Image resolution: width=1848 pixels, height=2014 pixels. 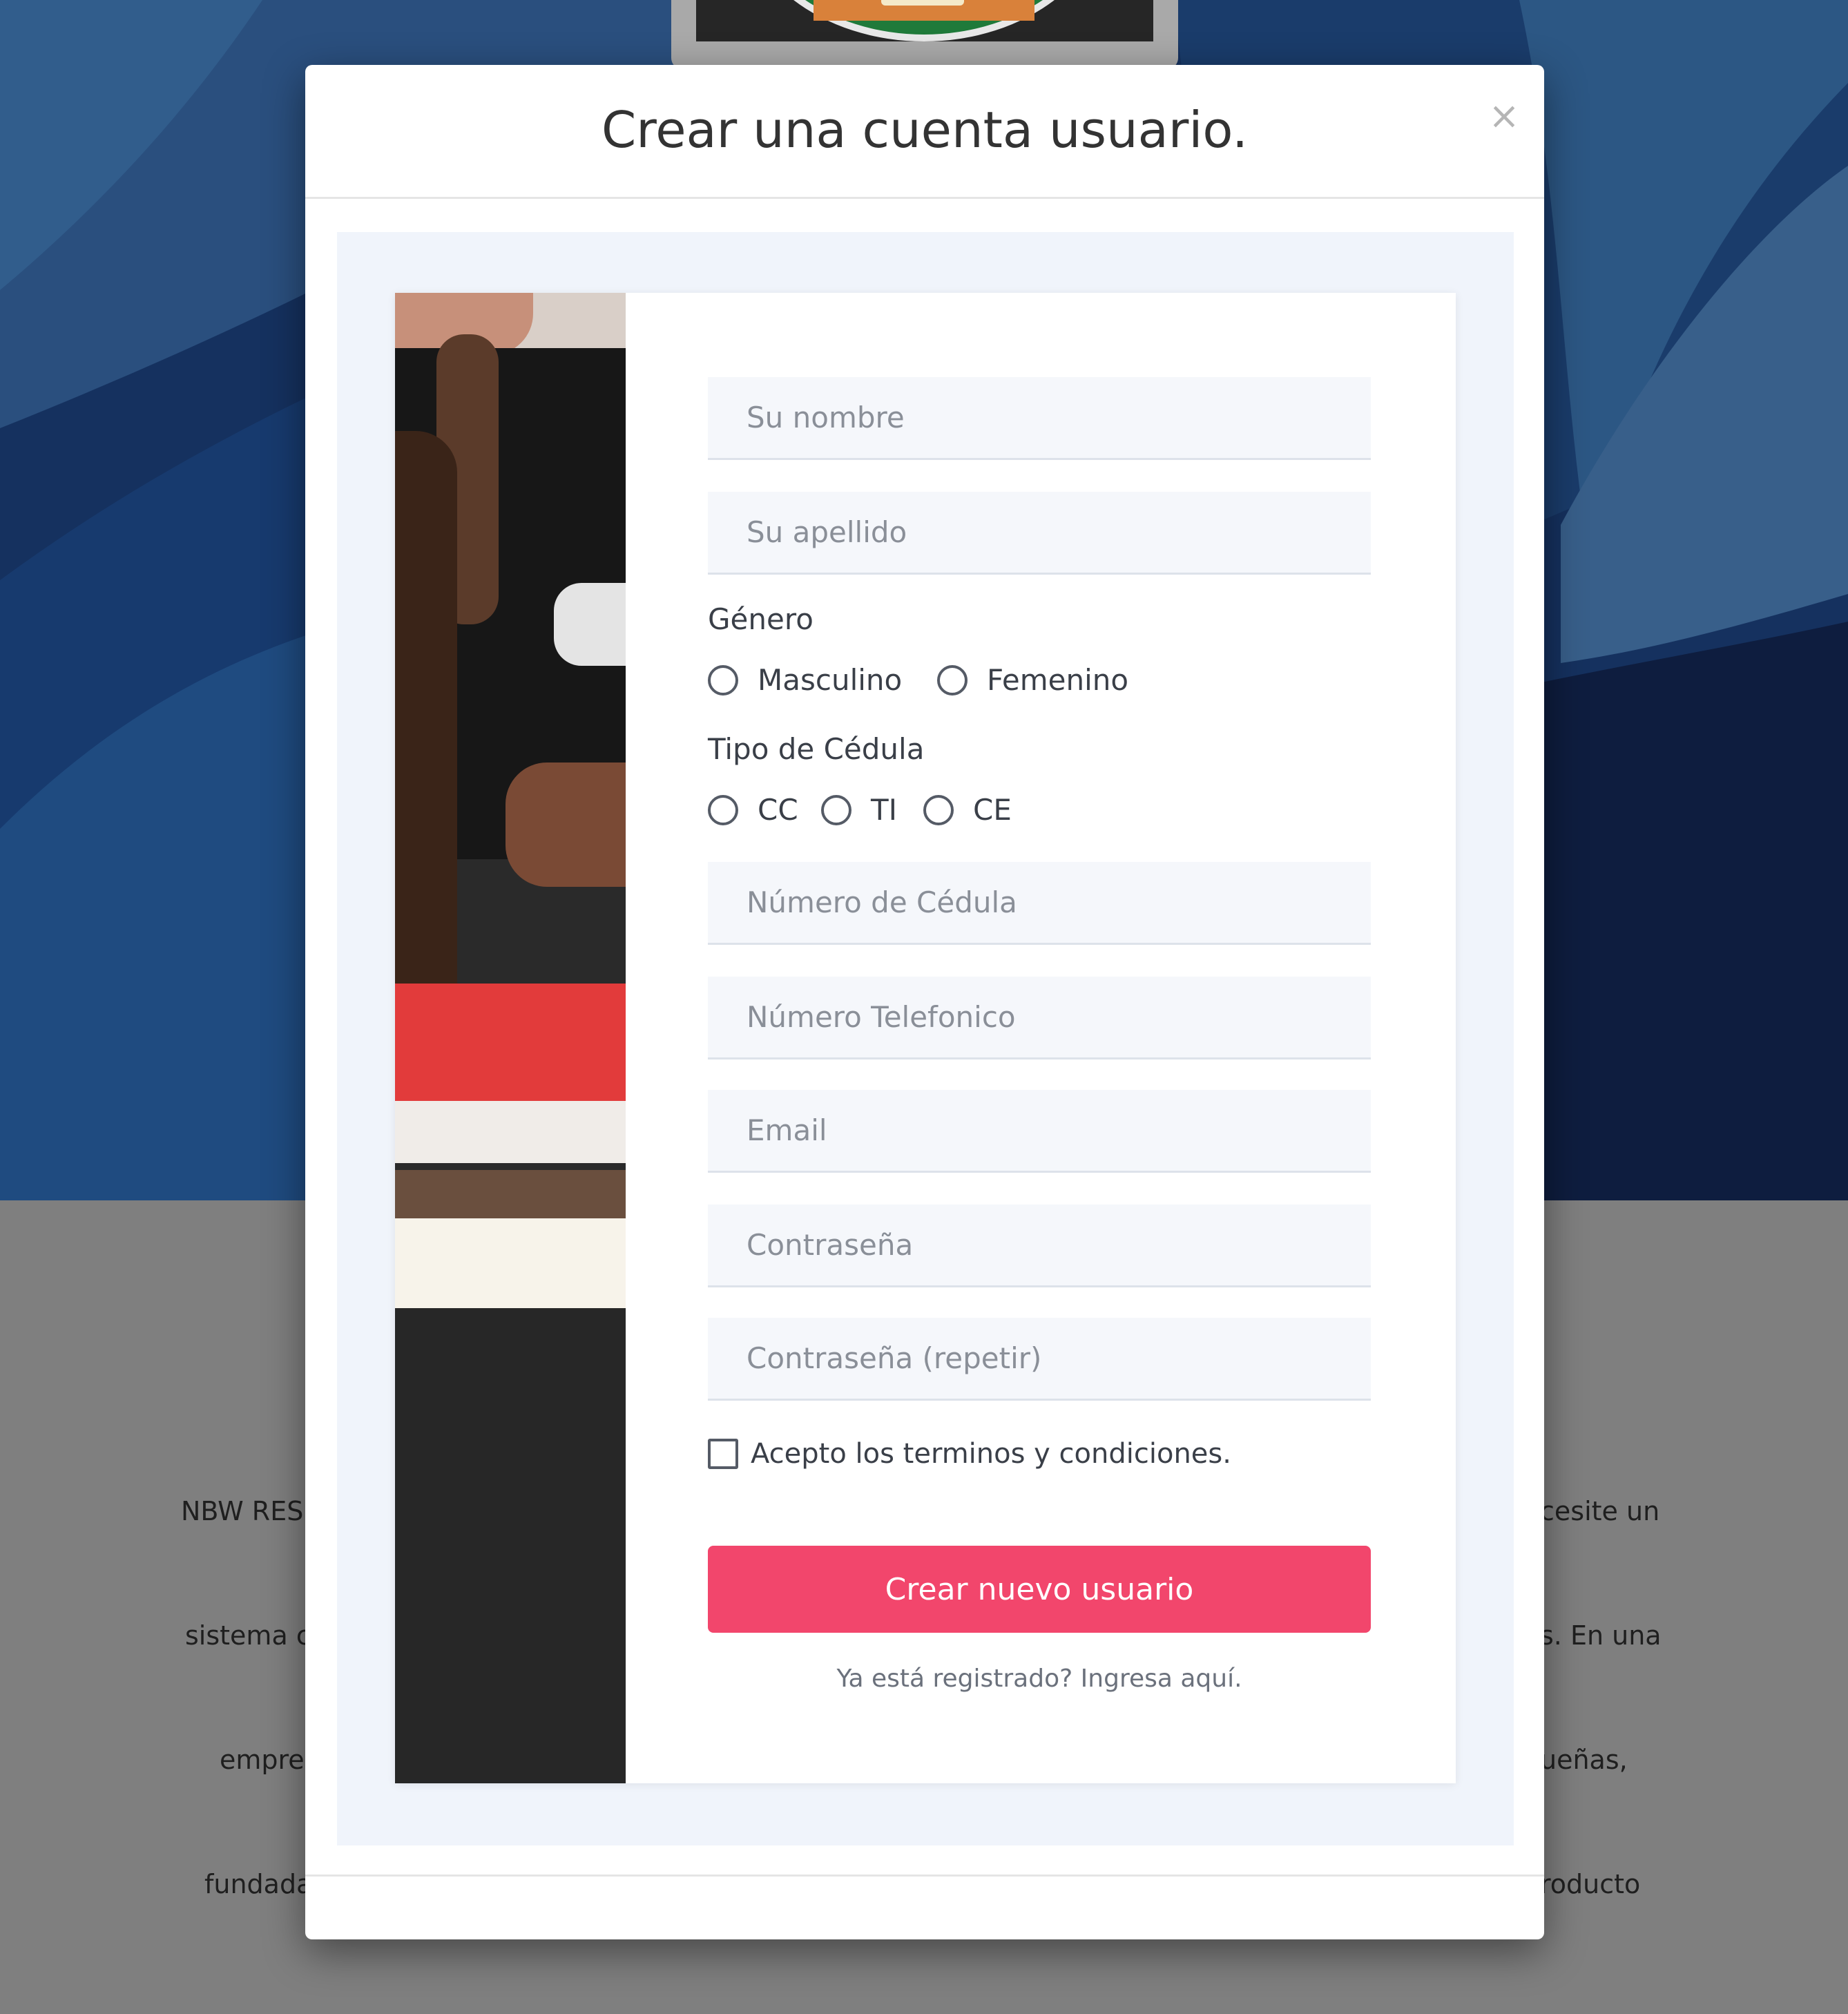 I want to click on radio-label: CE, so click(x=992, y=810).